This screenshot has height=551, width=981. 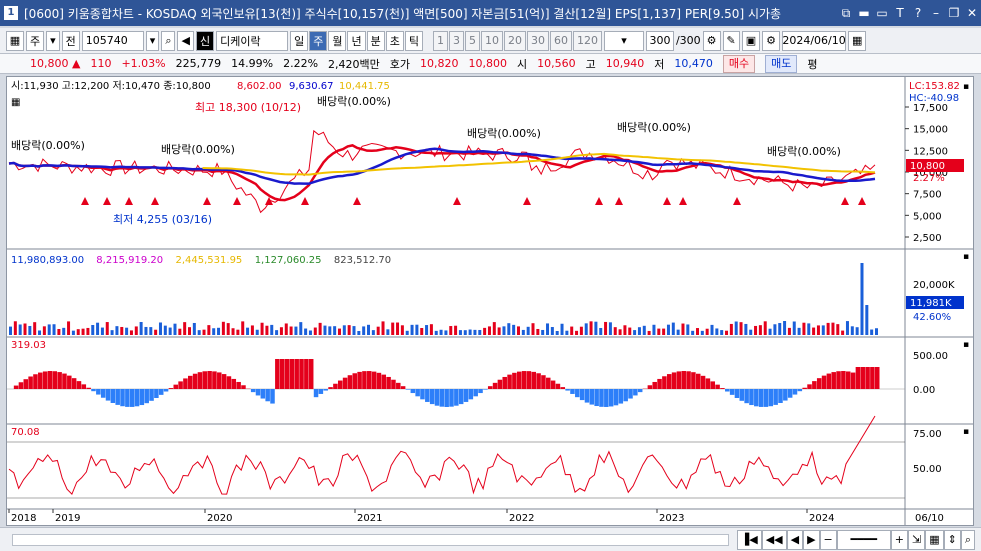 I want to click on zoom-slider: ━━━━, so click(x=863, y=539).